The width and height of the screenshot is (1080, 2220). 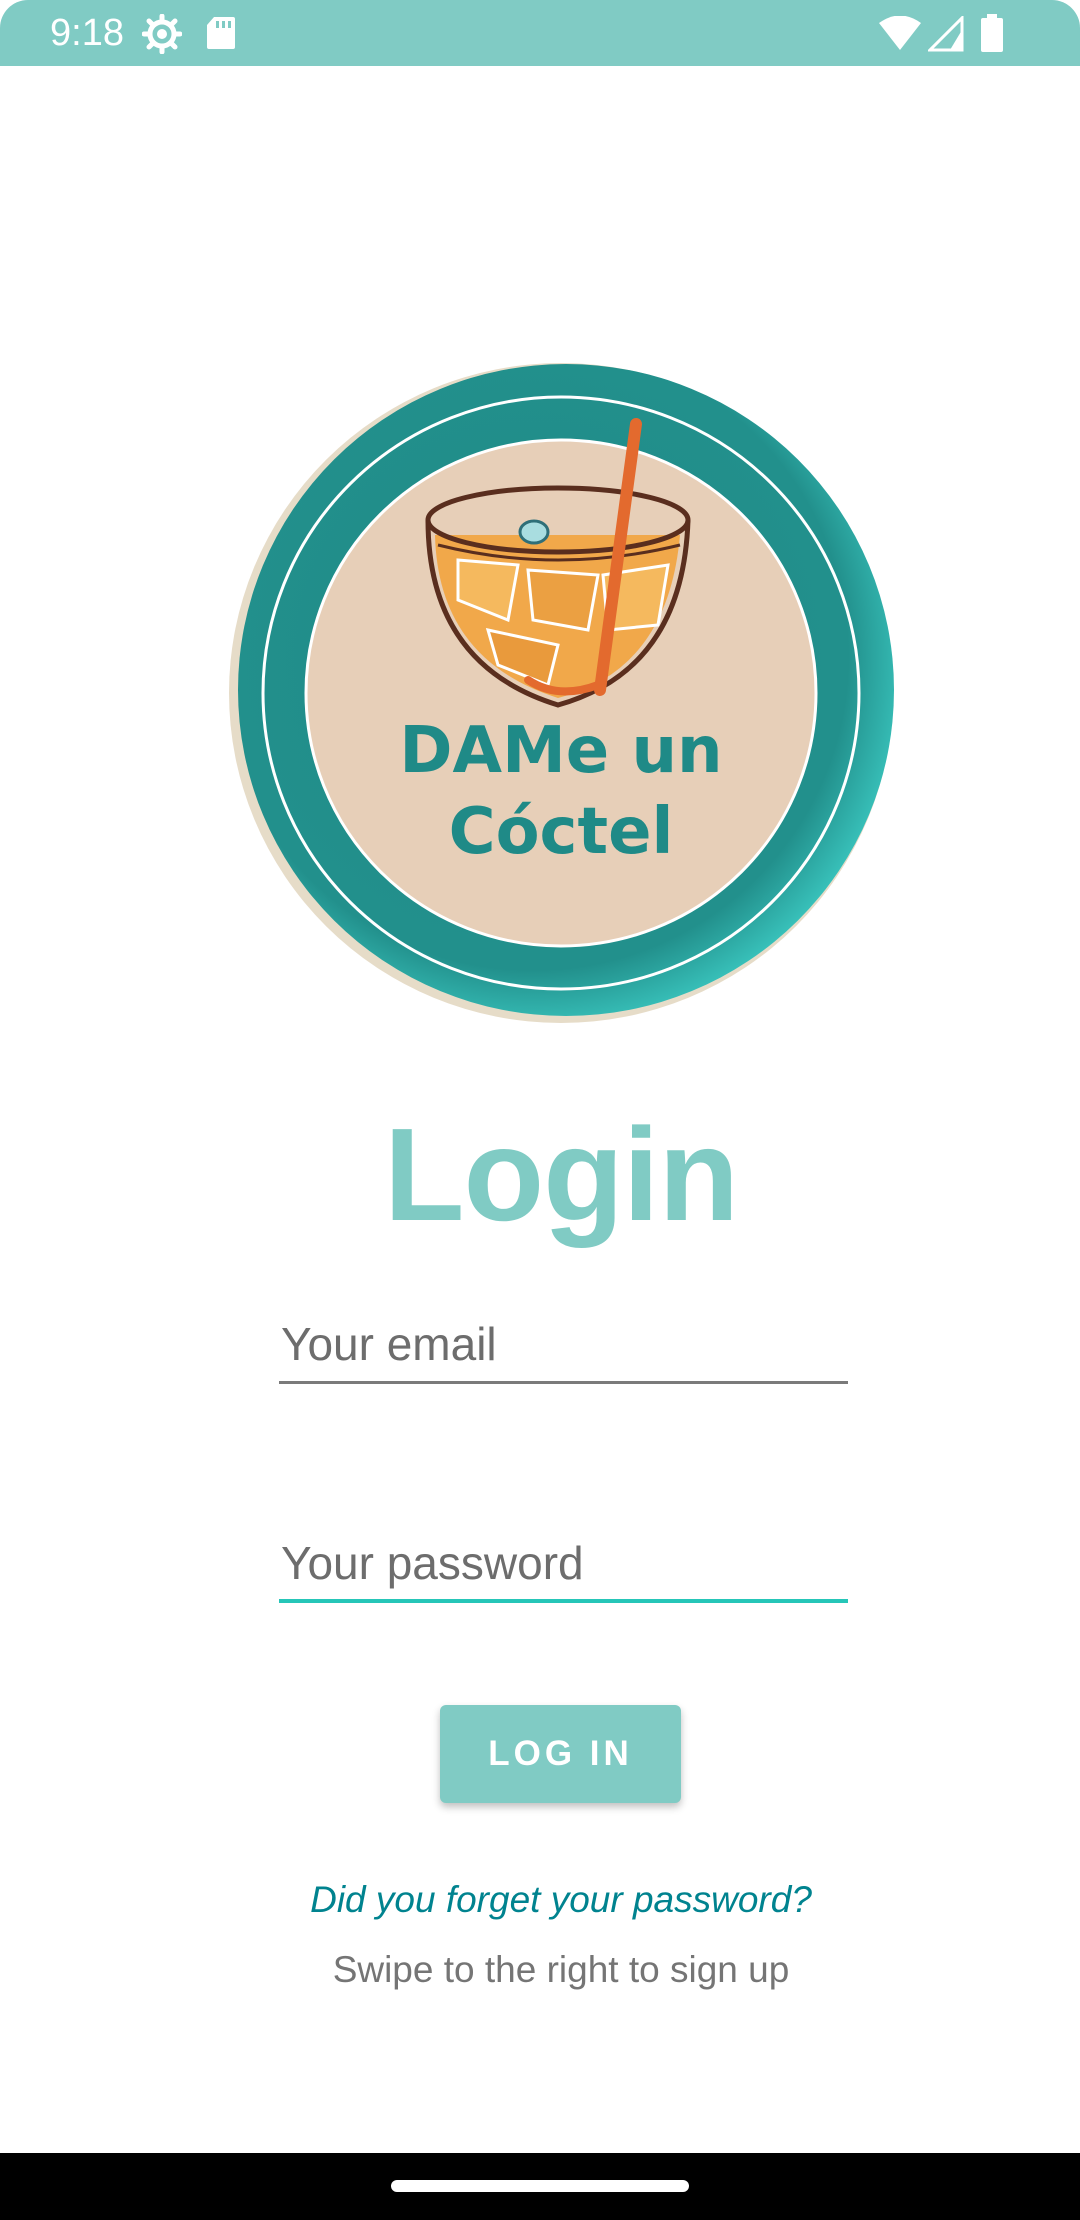 What do you see at coordinates (540, 1900) in the screenshot?
I see `forgot-password-link: Did you forget your password?` at bounding box center [540, 1900].